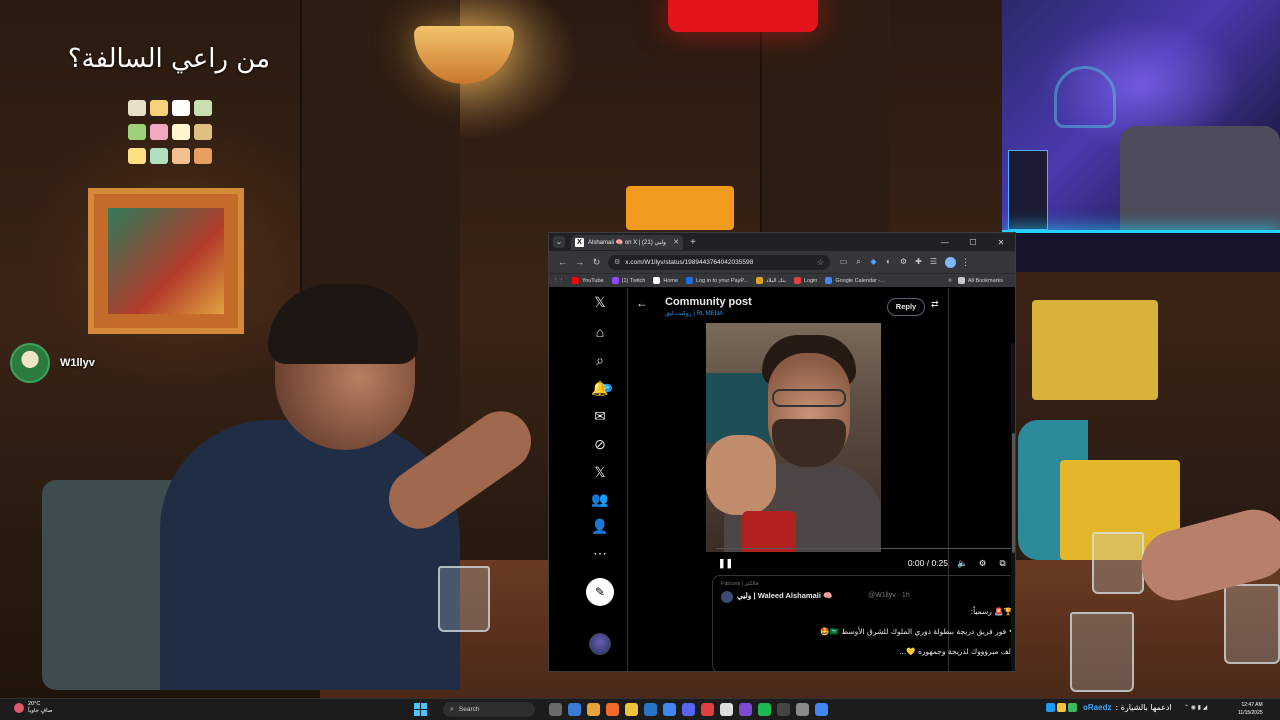  What do you see at coordinates (600, 592) in the screenshot?
I see `post-button: ✎` at bounding box center [600, 592].